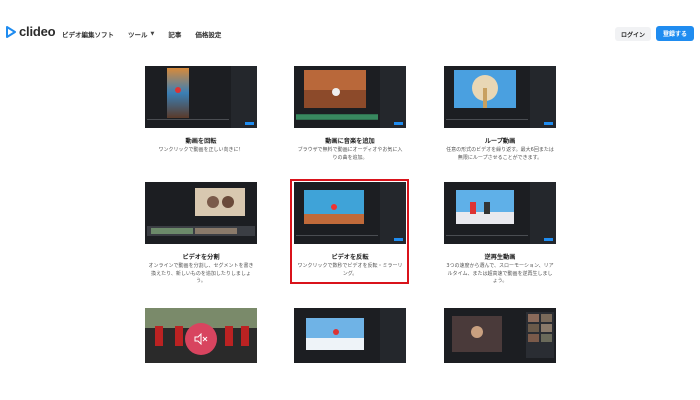 The width and height of the screenshot is (700, 400). What do you see at coordinates (220, 202) in the screenshot?
I see `split-preview-image` at bounding box center [220, 202].